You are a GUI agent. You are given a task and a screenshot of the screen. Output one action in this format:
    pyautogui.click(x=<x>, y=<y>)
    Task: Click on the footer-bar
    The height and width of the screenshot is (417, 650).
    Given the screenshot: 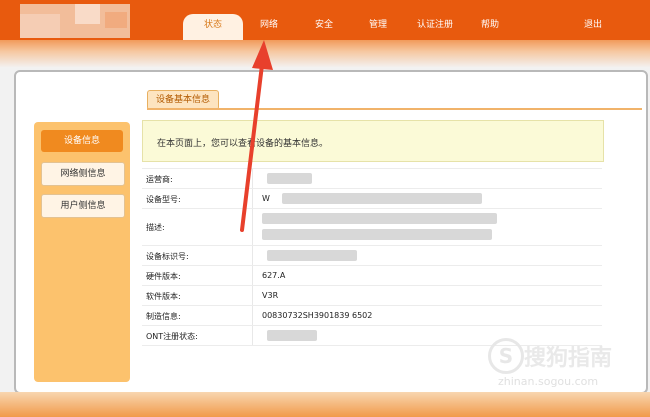 What is the action you would take?
    pyautogui.click(x=325, y=404)
    